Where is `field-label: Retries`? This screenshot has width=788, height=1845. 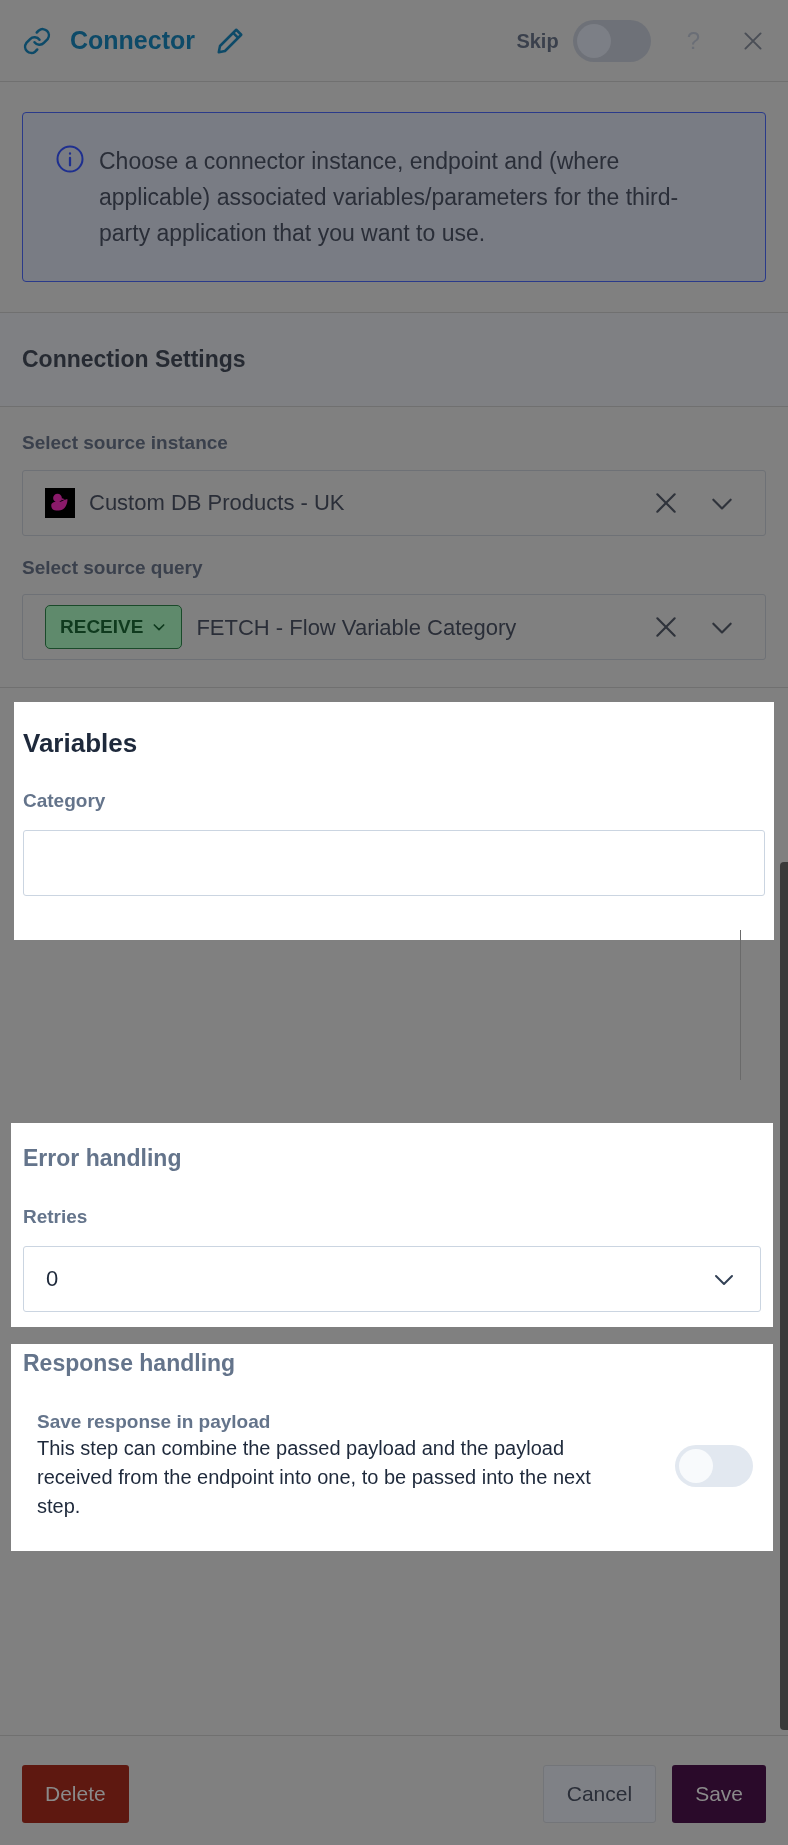 field-label: Retries is located at coordinates (56, 1217).